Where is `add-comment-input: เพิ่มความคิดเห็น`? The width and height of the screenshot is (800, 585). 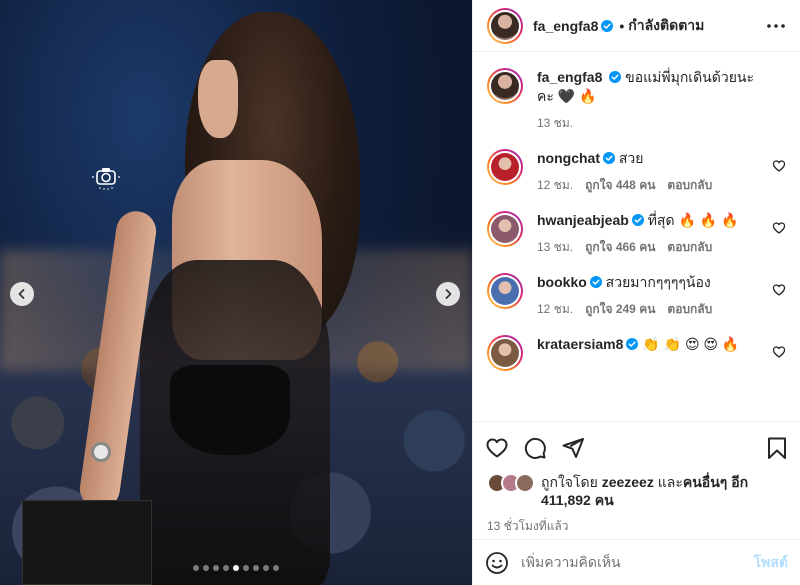
add-comment-input: เพิ่มความคิดเห็น is located at coordinates (637, 563).